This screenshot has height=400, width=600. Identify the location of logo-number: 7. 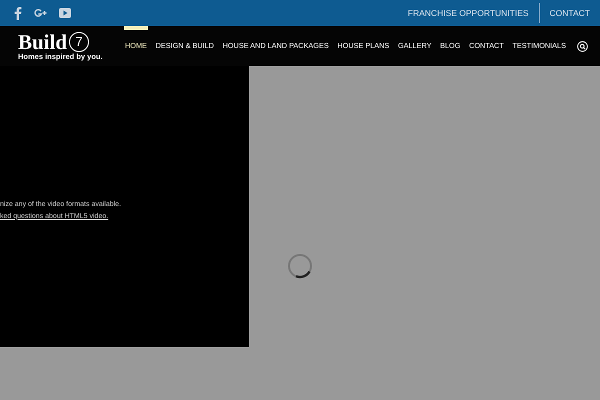
(79, 42).